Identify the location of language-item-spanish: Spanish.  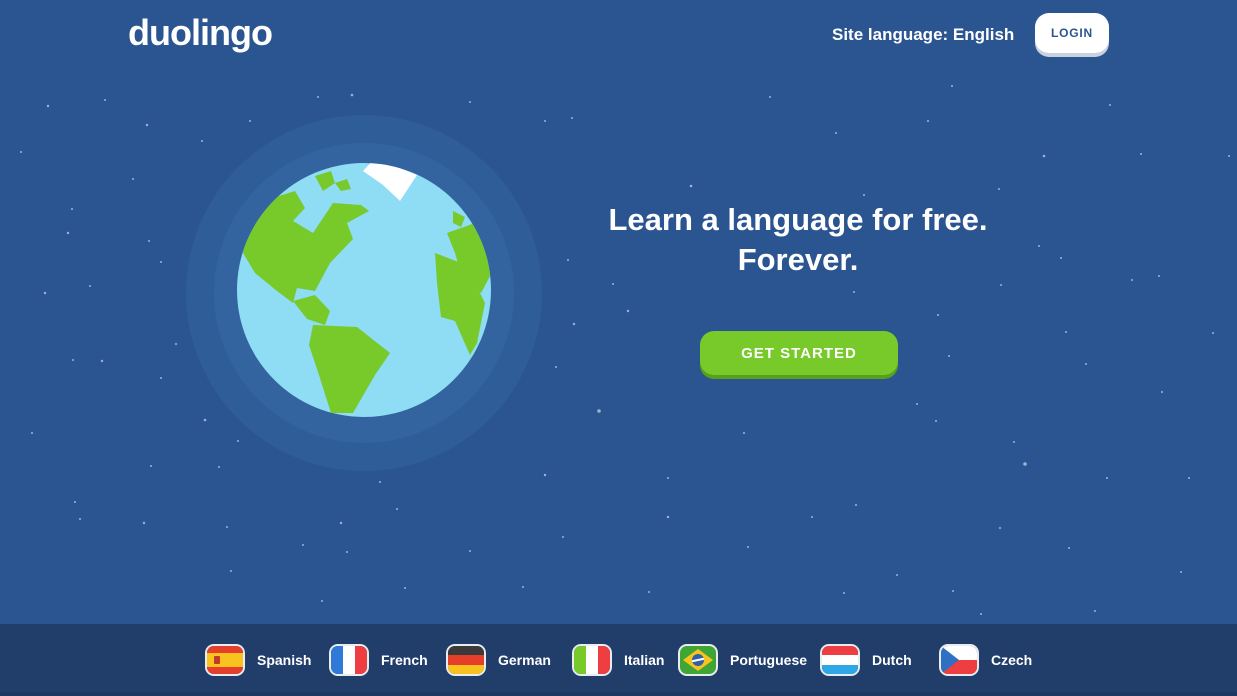
(259, 660).